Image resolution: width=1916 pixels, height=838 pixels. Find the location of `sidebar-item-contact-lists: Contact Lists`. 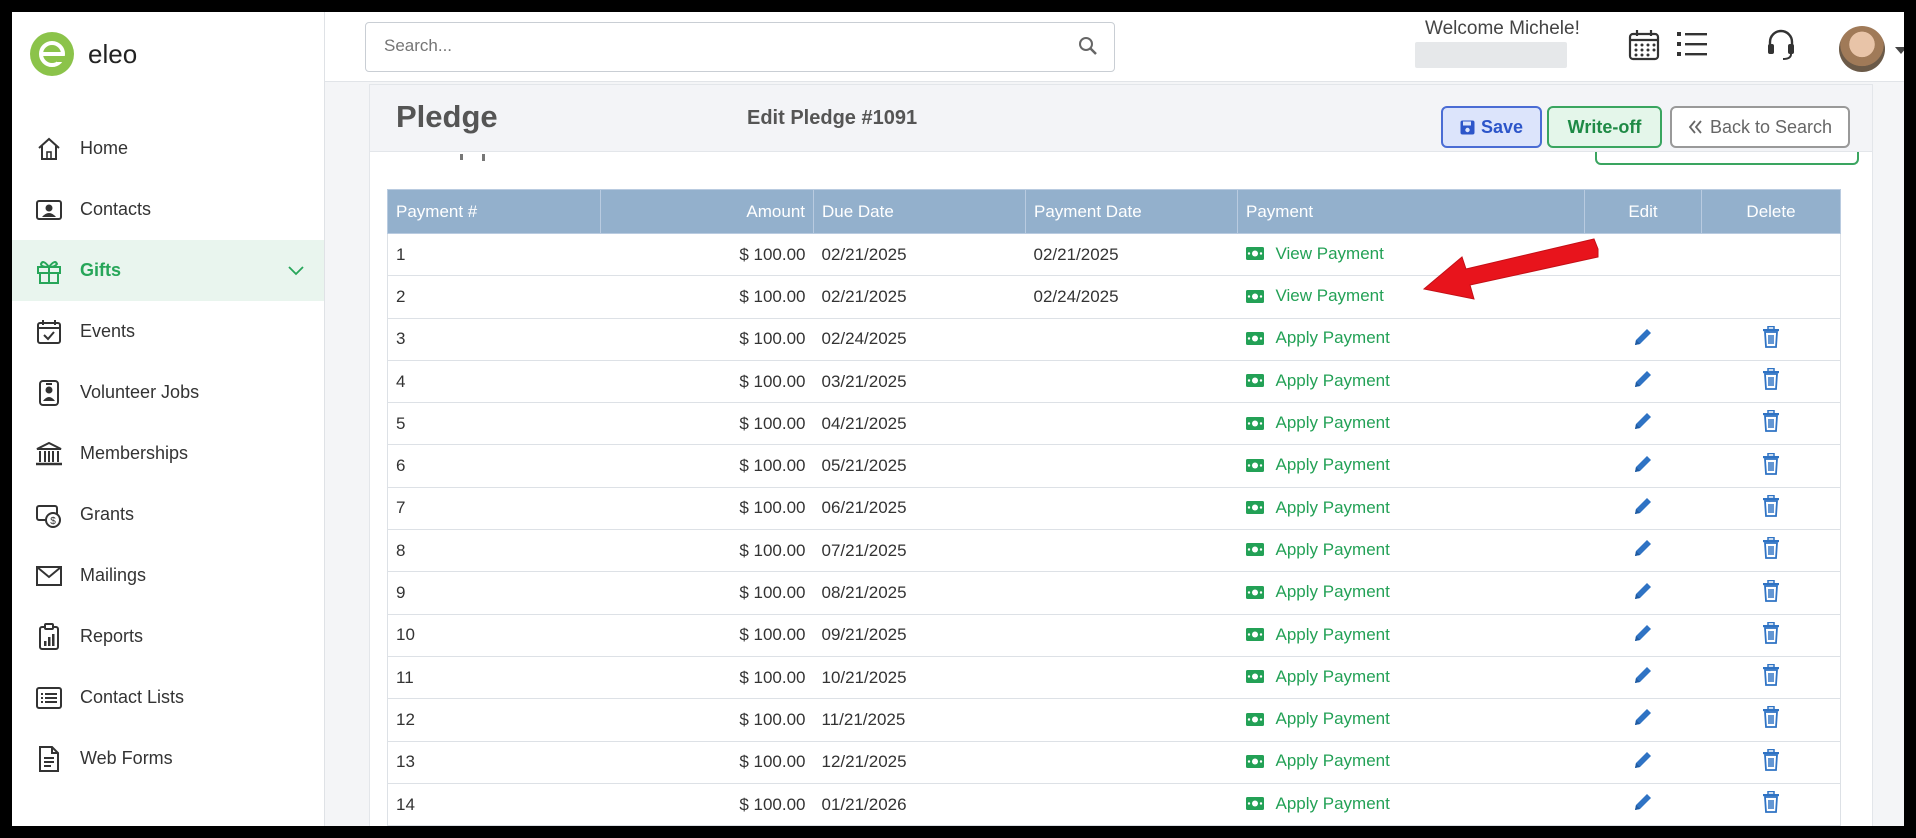

sidebar-item-contact-lists: Contact Lists is located at coordinates (168, 697).